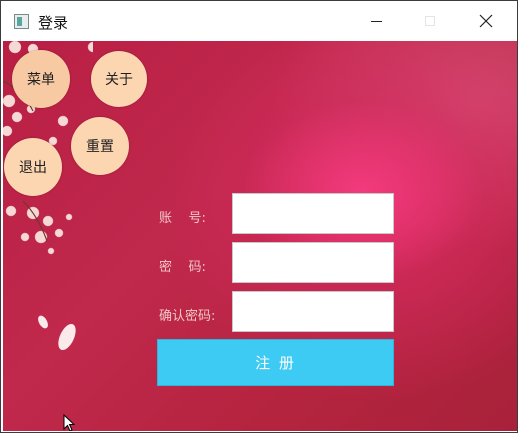 Image resolution: width=518 pixels, height=433 pixels. Describe the element at coordinates (259, 21) in the screenshot. I see `title-bar: 登录` at that location.